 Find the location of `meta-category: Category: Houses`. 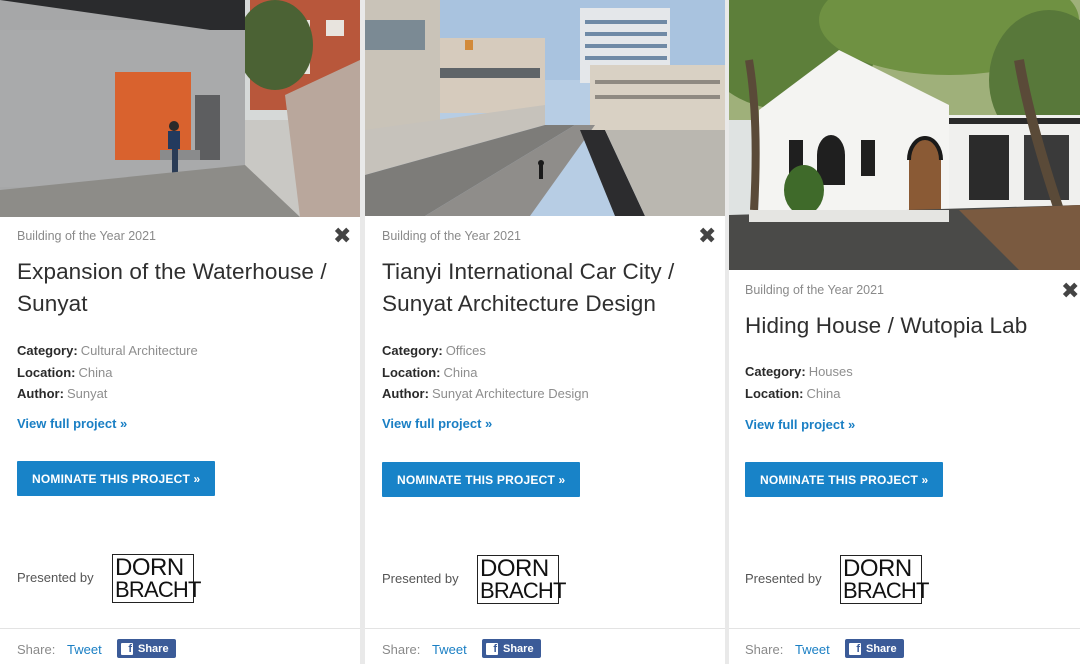

meta-category: Category: Houses is located at coordinates (799, 372).